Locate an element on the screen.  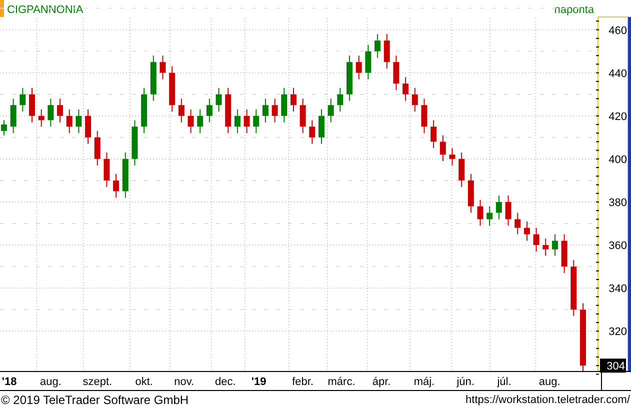
copyright-text: © 2019 TeleTrader Software GmbH is located at coordinates (95, 400).